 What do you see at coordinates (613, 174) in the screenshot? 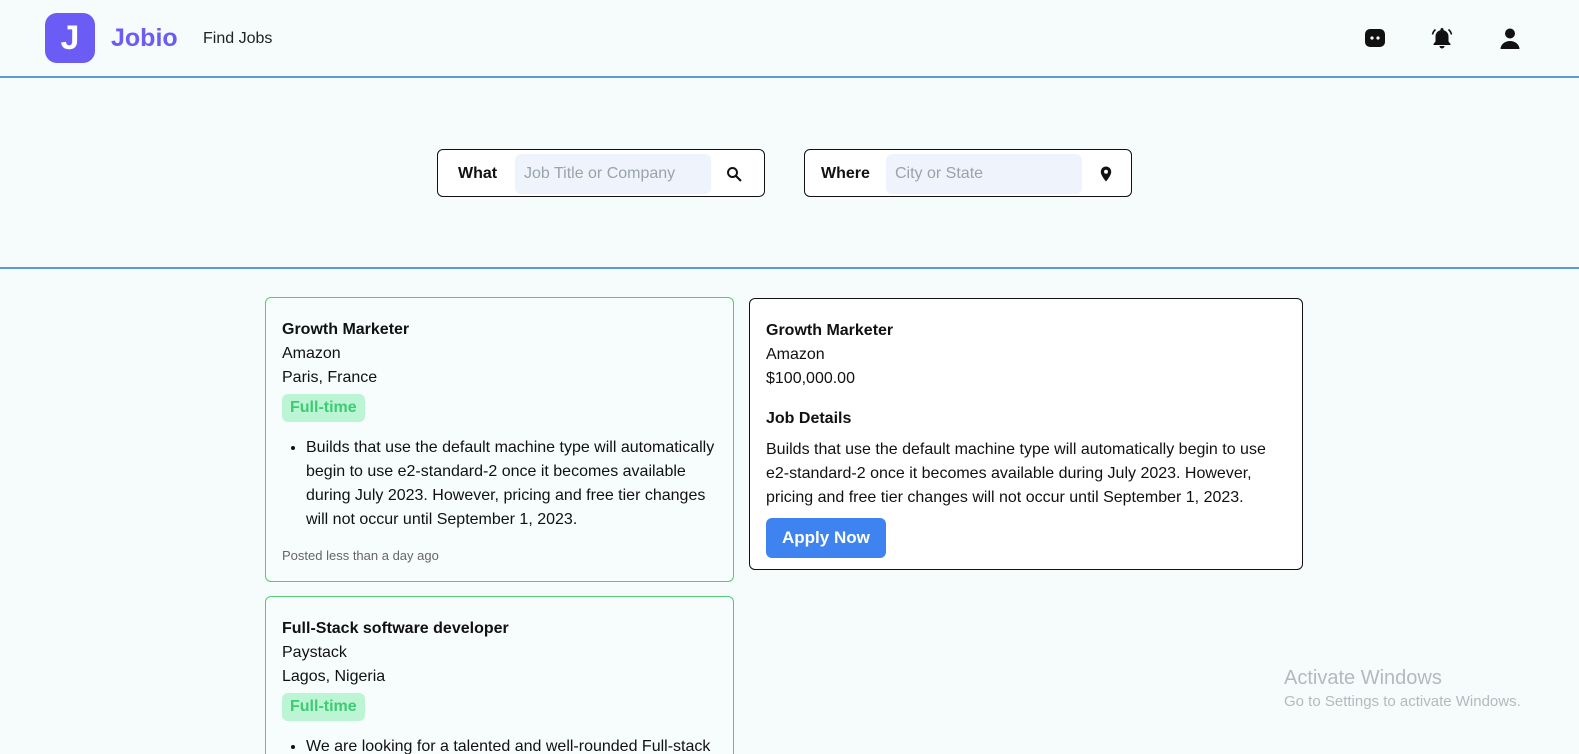
I see `what-search-input` at bounding box center [613, 174].